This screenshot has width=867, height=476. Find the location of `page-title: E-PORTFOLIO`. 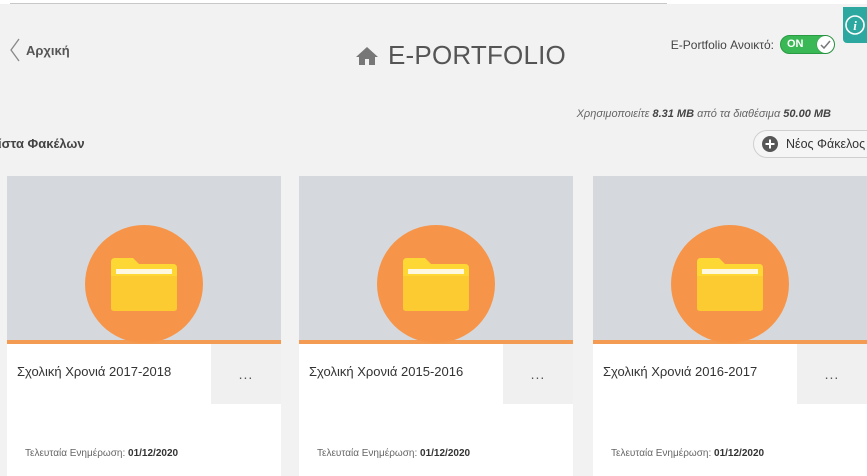

page-title: E-PORTFOLIO is located at coordinates (460, 55).